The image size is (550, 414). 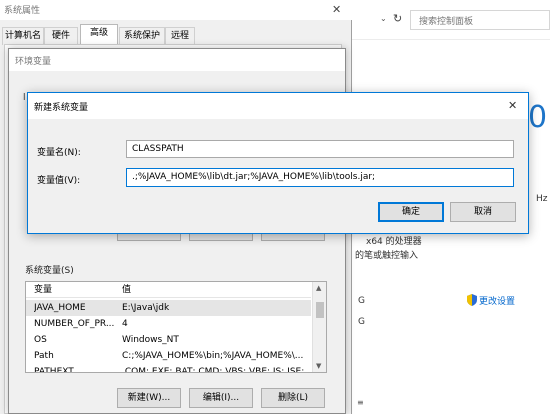 I want to click on scroll-up-icon: ▲, so click(x=318, y=288).